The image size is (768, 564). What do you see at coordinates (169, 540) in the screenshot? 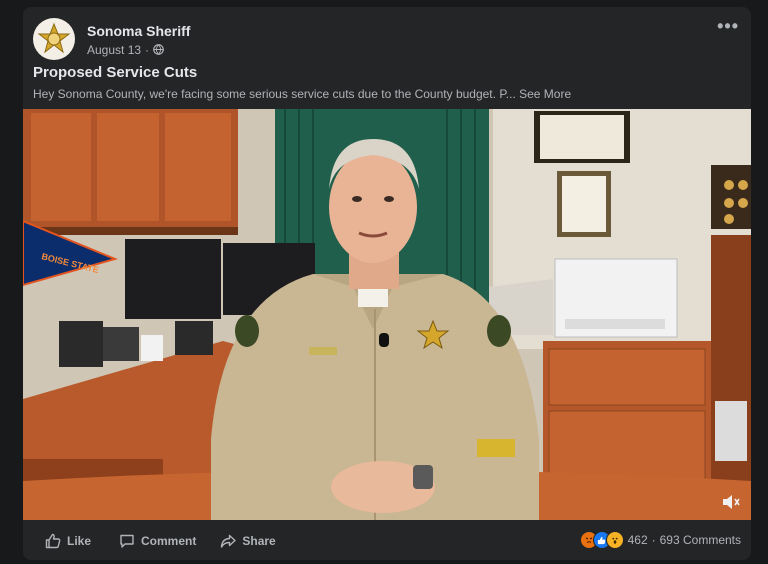
I see `comment-label: Comment` at bounding box center [169, 540].